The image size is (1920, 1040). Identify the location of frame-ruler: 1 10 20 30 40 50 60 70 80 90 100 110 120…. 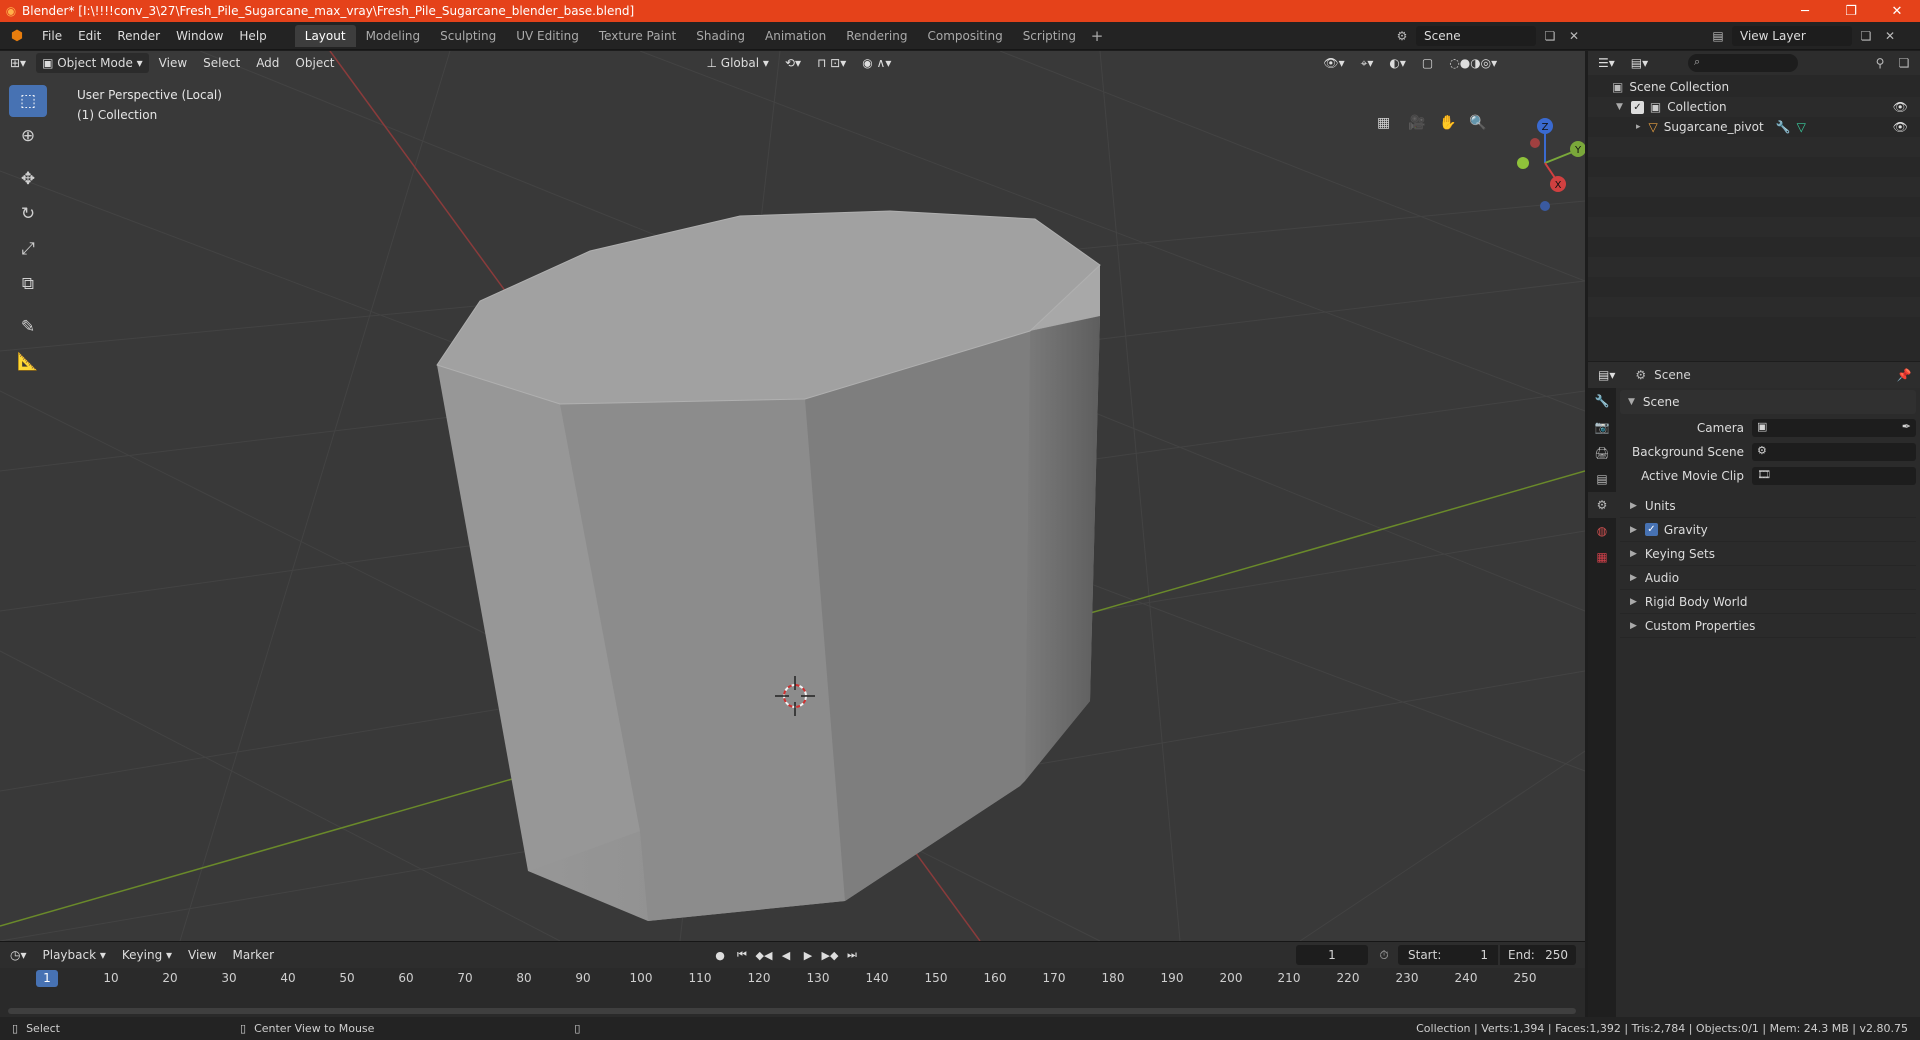
(792, 979).